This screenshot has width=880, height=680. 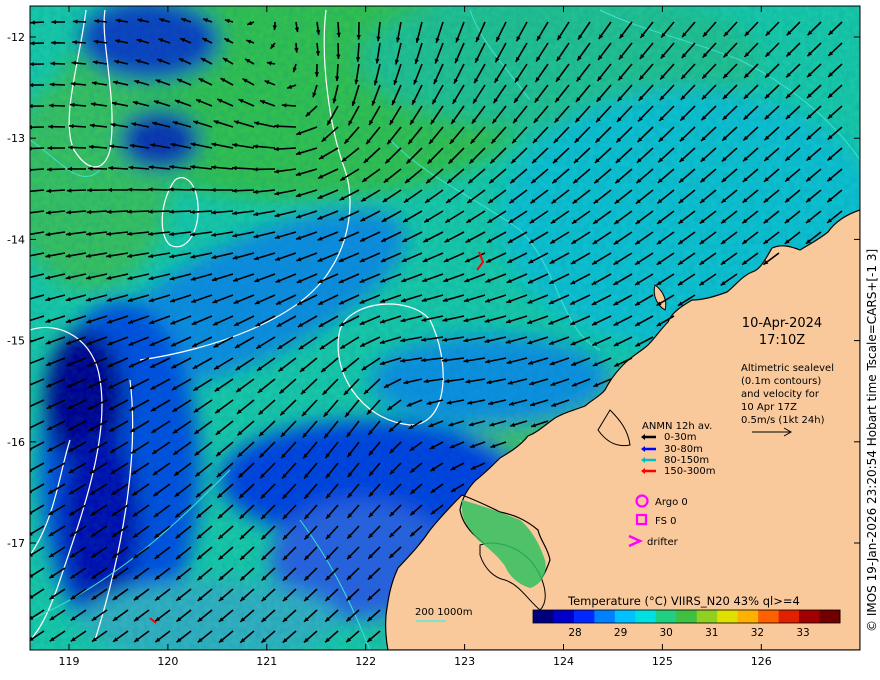 What do you see at coordinates (782, 323) in the screenshot?
I see `date-label: 10-Apr-2024` at bounding box center [782, 323].